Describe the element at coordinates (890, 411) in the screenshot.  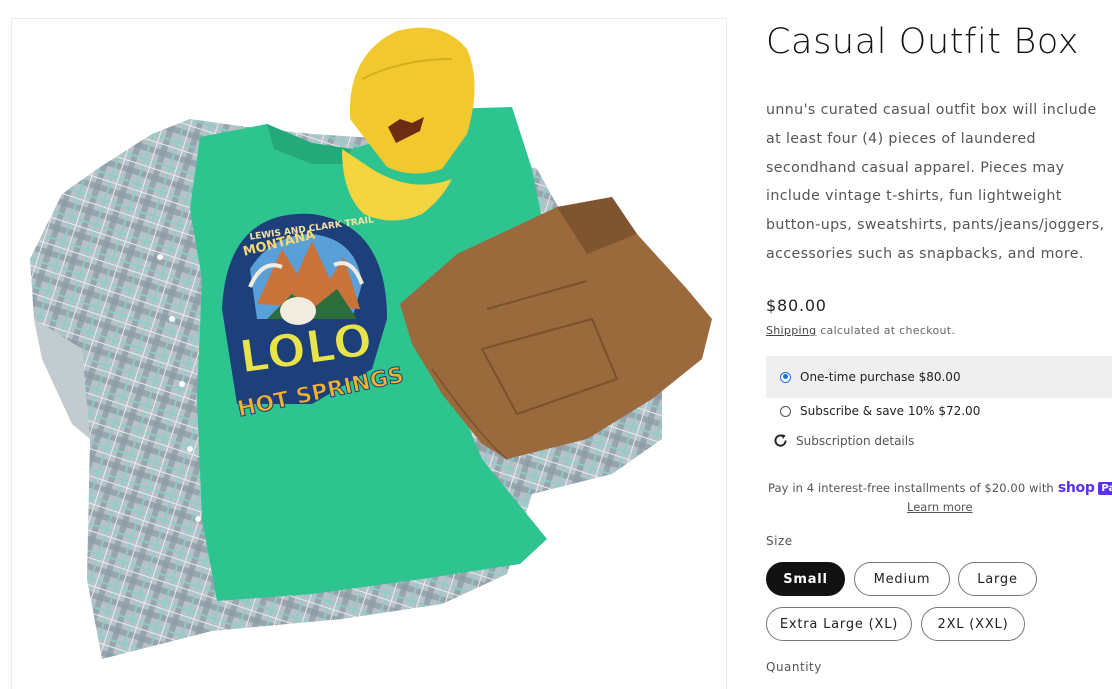
I see `purchase-option-label: Subscribe & save 10% $72.00` at that location.